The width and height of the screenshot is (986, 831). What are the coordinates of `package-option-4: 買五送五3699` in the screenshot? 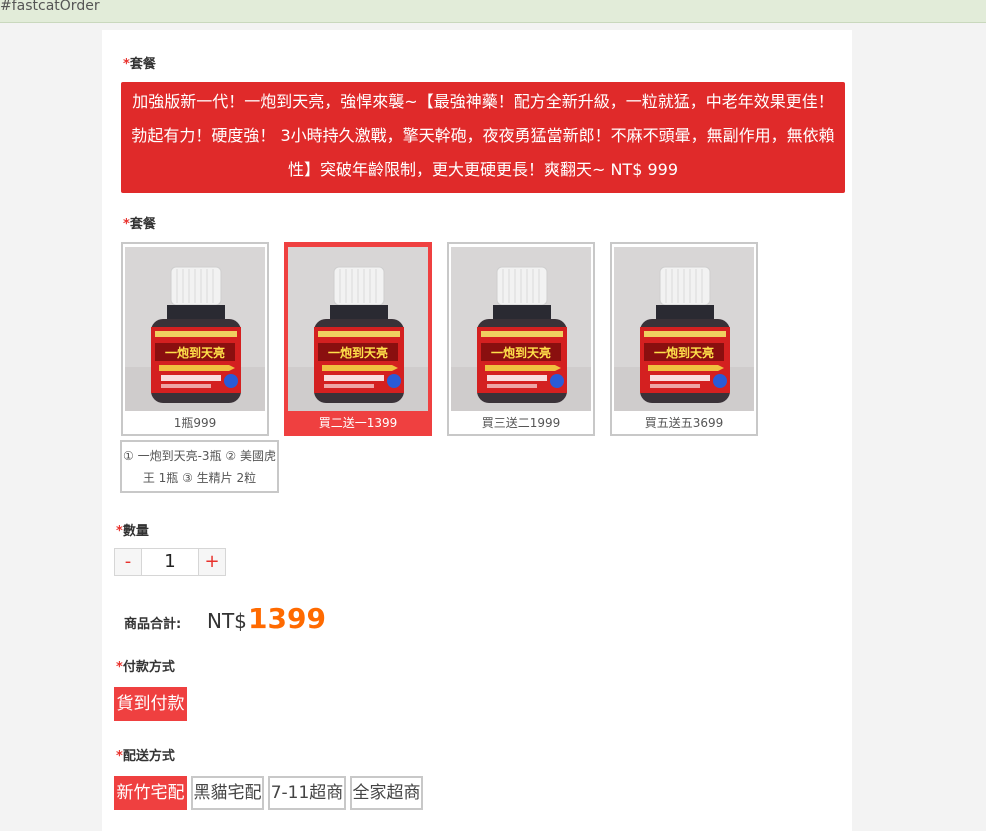 It's located at (684, 339).